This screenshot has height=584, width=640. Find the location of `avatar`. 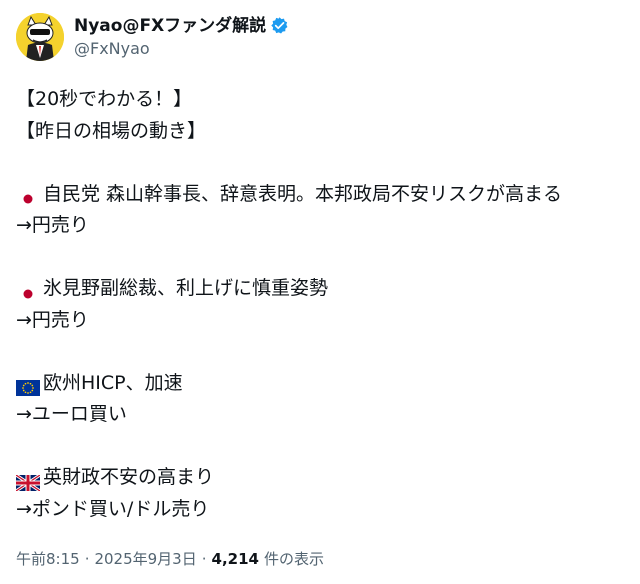

avatar is located at coordinates (40, 37).